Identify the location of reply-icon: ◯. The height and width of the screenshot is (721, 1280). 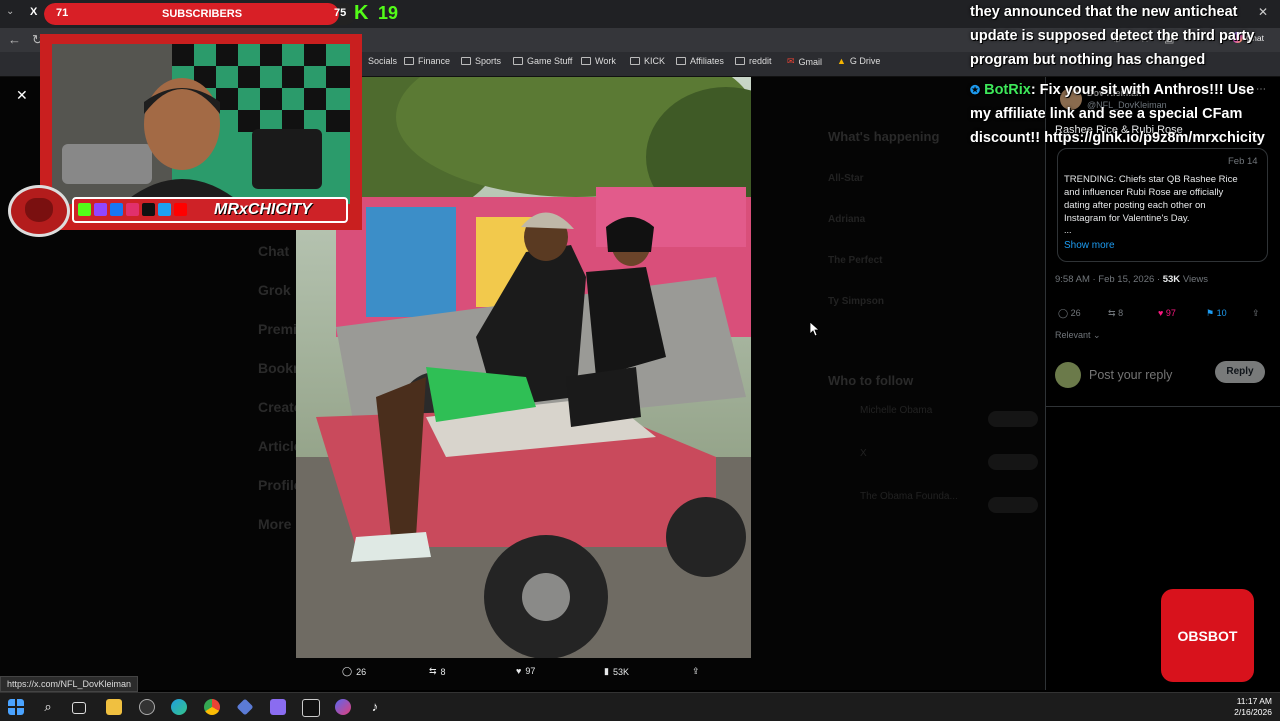
(347, 671).